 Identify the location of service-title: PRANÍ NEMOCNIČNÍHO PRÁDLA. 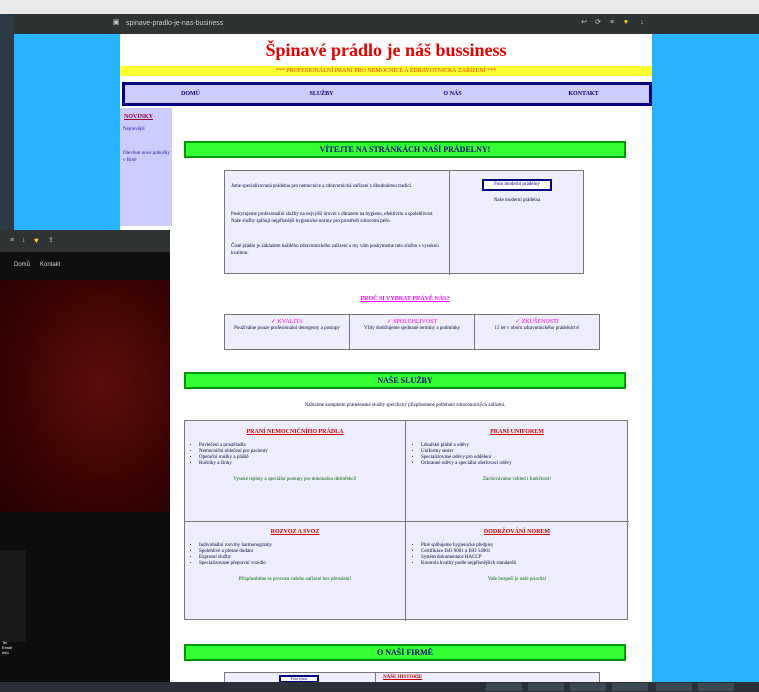
(295, 432).